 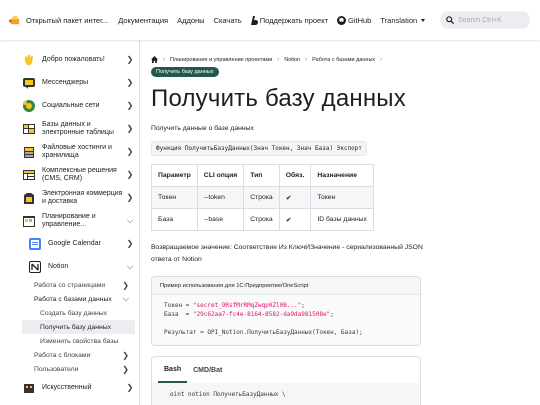 What do you see at coordinates (73, 59) in the screenshot?
I see `sidebar-item-label: Добро пожаловать!` at bounding box center [73, 59].